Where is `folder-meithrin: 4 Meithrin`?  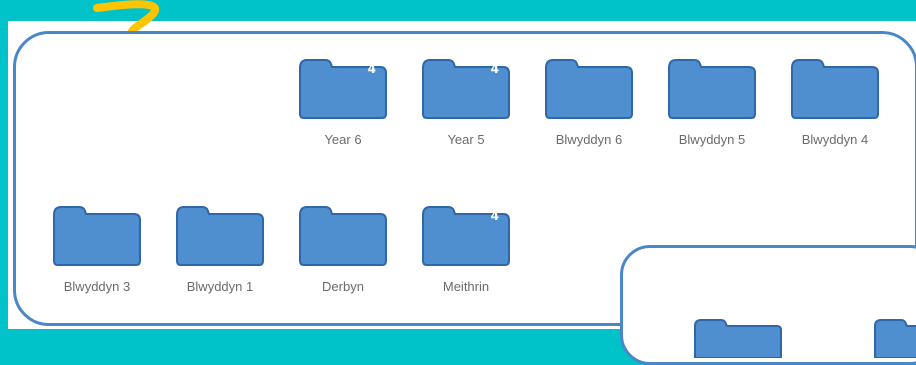
folder-meithrin: 4 Meithrin is located at coordinates (466, 249).